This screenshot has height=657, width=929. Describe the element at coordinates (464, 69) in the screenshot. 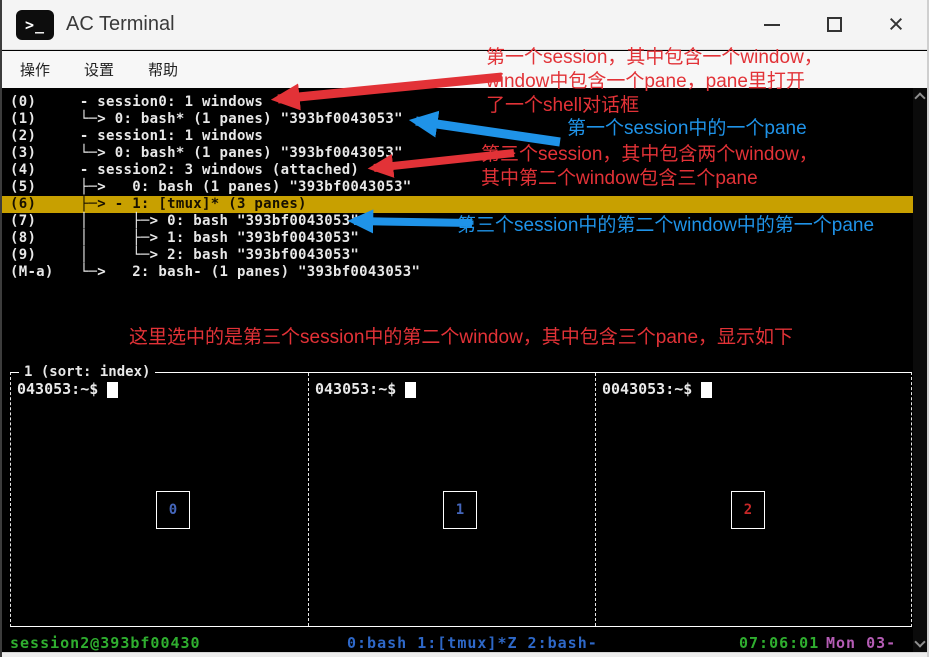

I see `menubar: 操作 设置 帮助` at that location.